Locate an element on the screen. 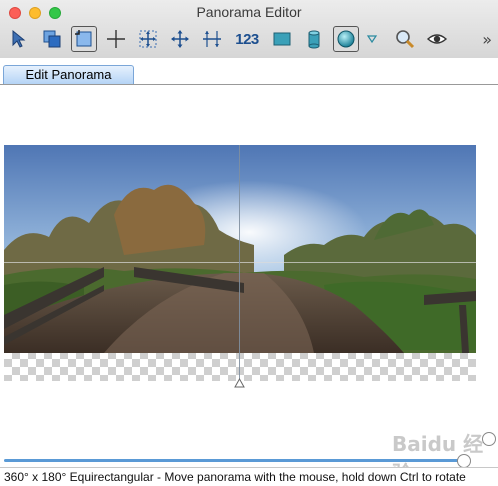 The image size is (498, 486). rectilinear-projection-icon is located at coordinates (282, 39).